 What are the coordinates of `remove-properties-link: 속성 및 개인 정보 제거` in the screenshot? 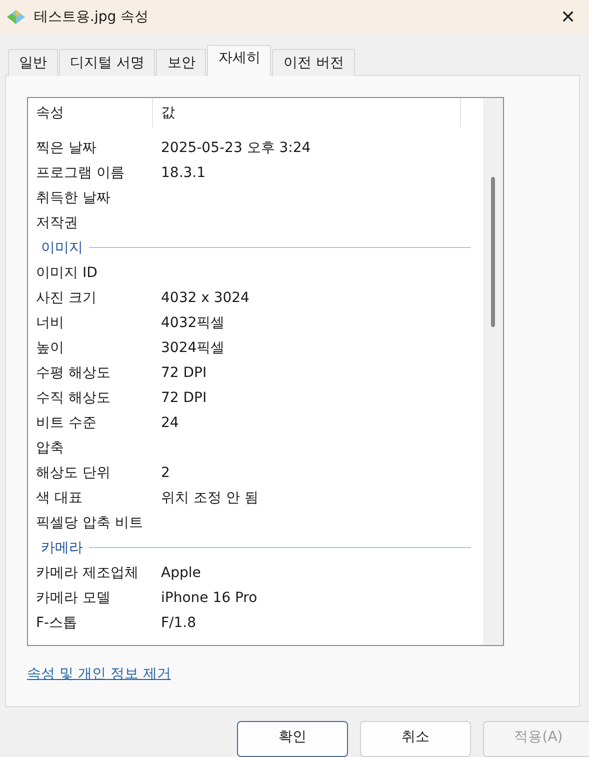 It's located at (99, 674).